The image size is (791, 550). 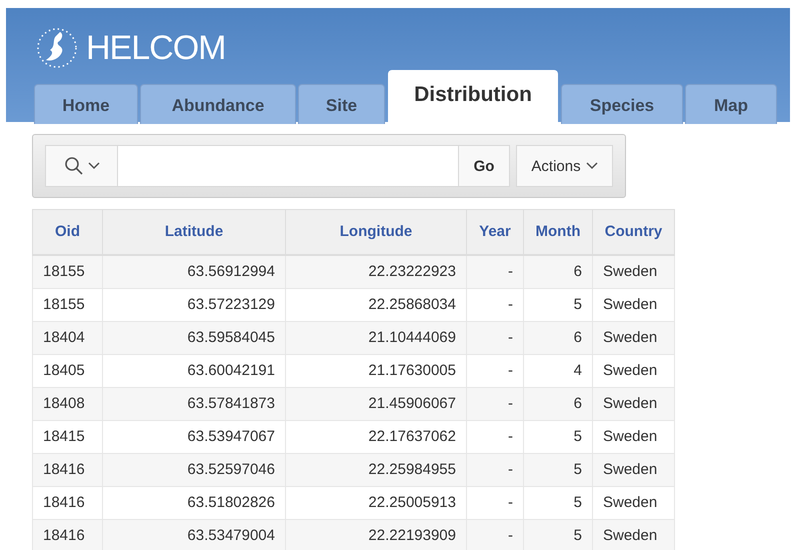 What do you see at coordinates (194, 403) in the screenshot?
I see `table-cell: 63.57841873` at bounding box center [194, 403].